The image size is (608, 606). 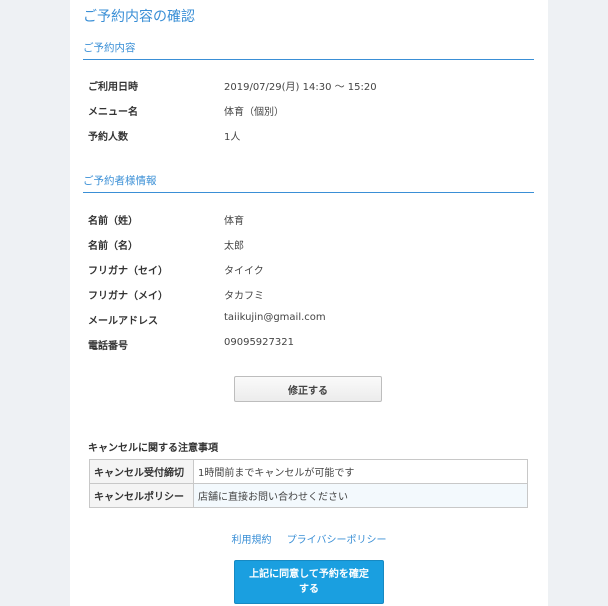 I want to click on email-label: メールアドレス, so click(x=123, y=321).